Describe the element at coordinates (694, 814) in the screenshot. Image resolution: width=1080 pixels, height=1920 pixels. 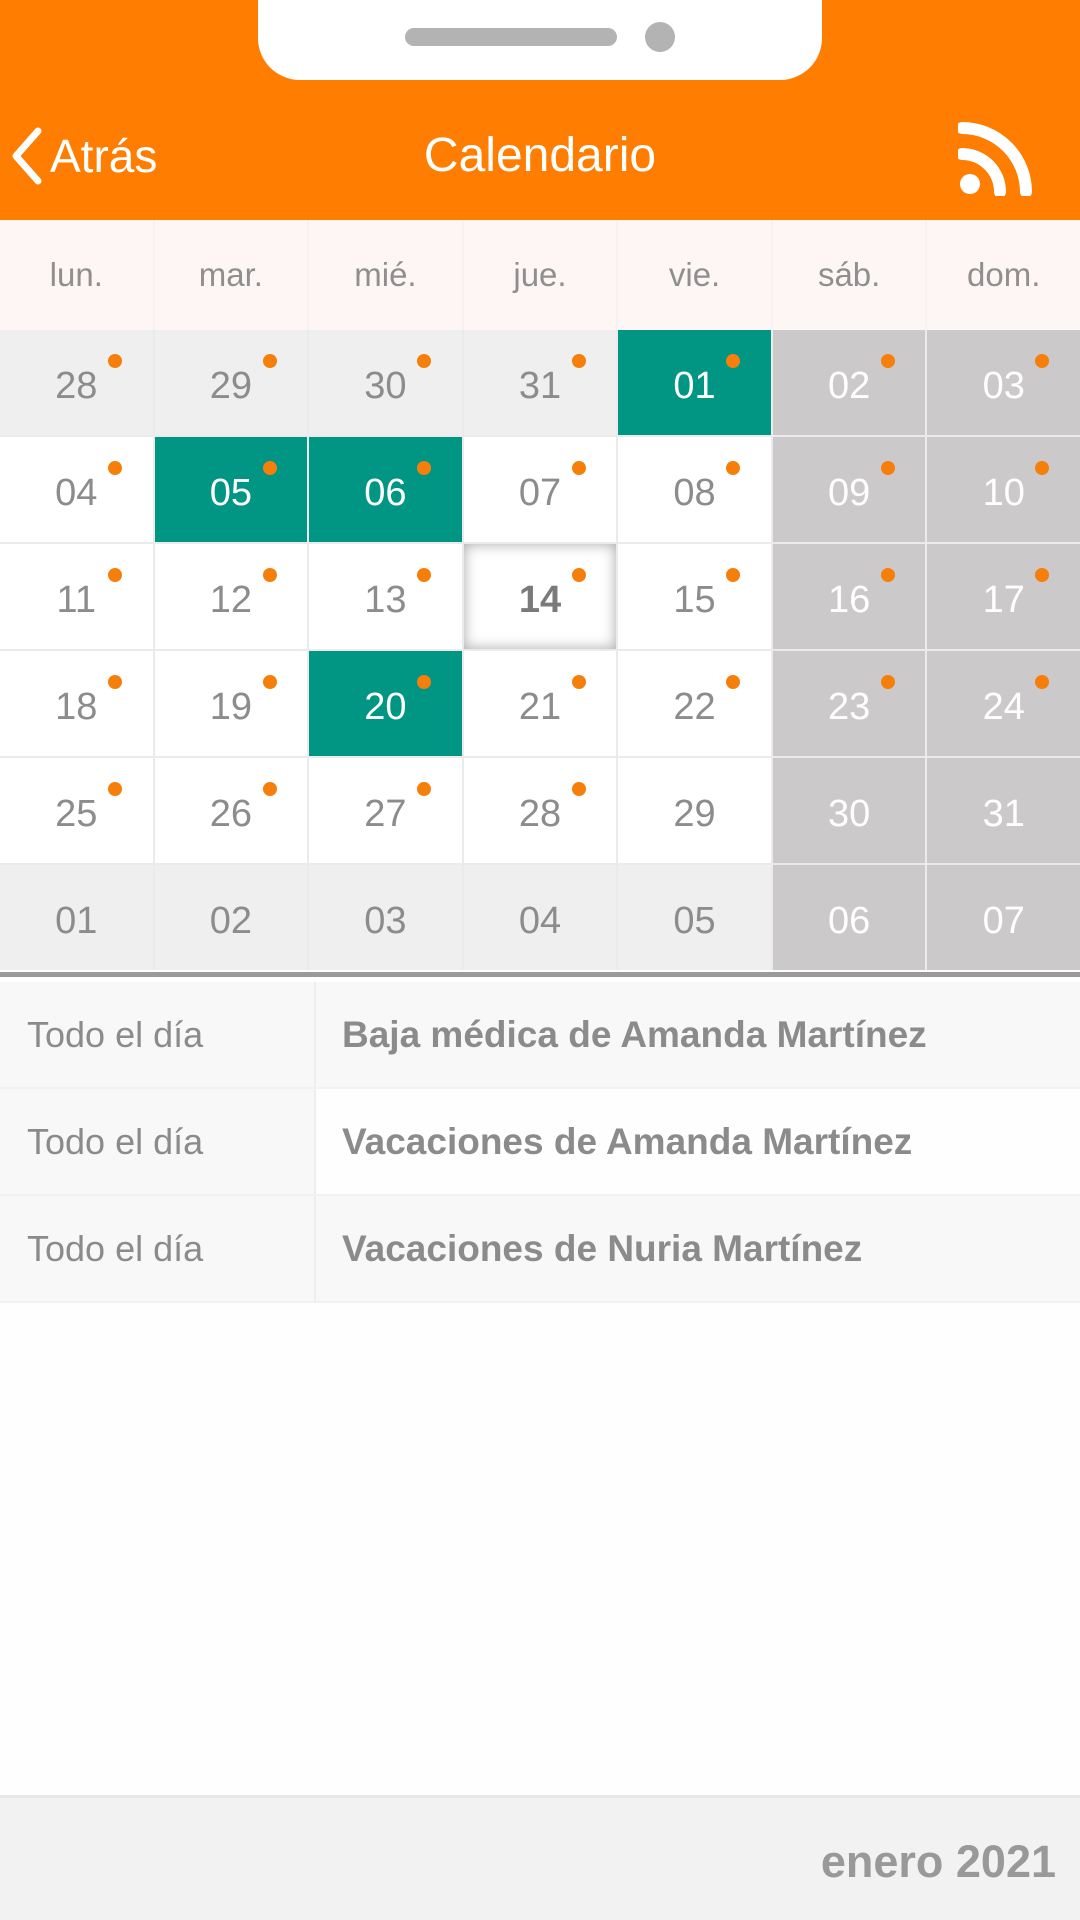
I see `day-number: 29` at that location.